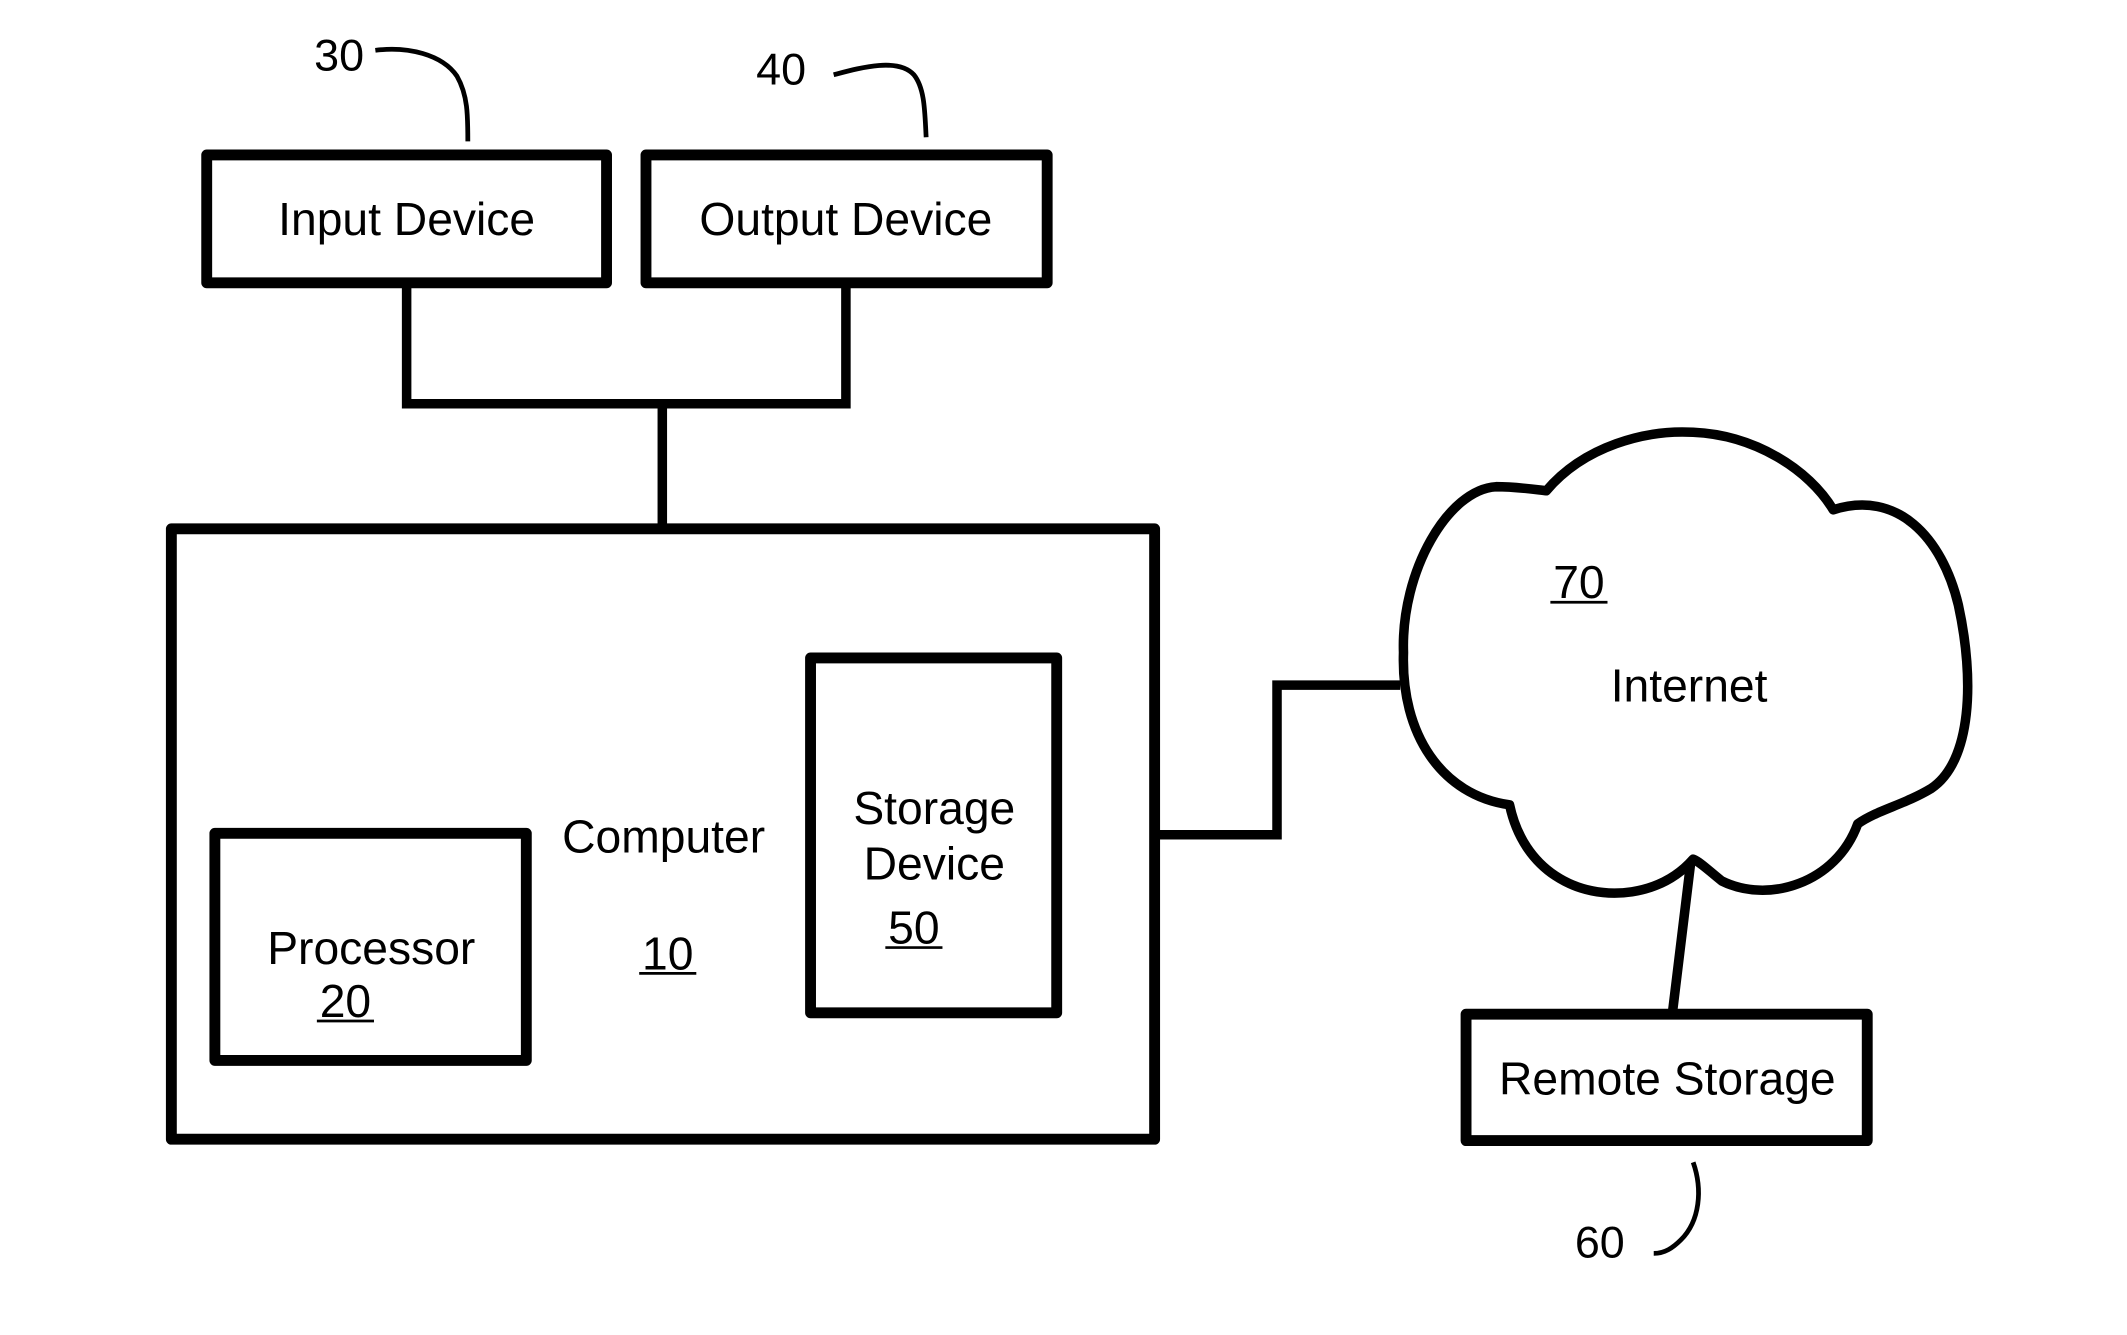  I want to click on processor-node: Processor 20, so click(370, 946).